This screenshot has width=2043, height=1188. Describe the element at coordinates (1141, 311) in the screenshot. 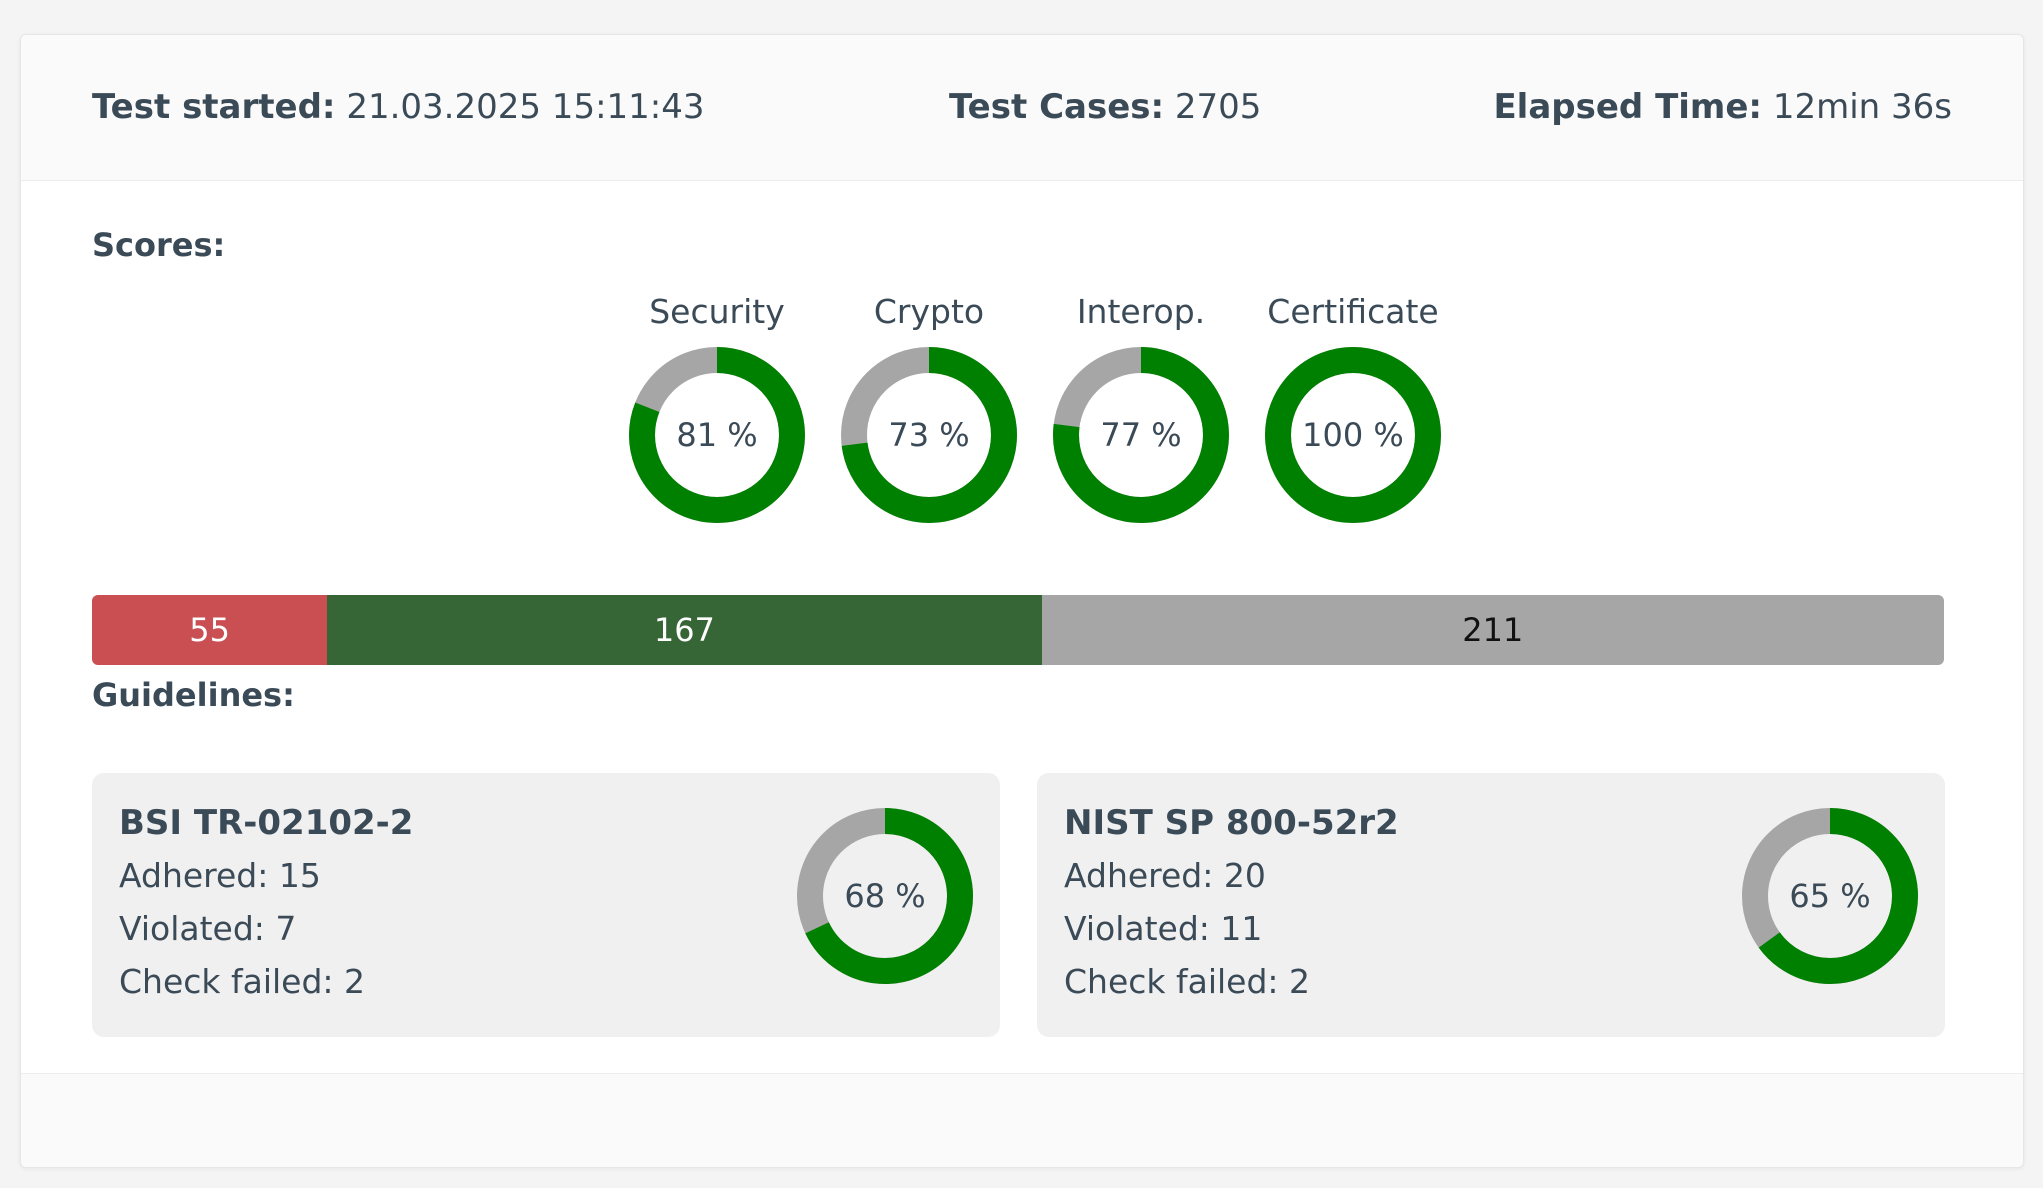

I see `score-gauge-label: Interop.` at that location.